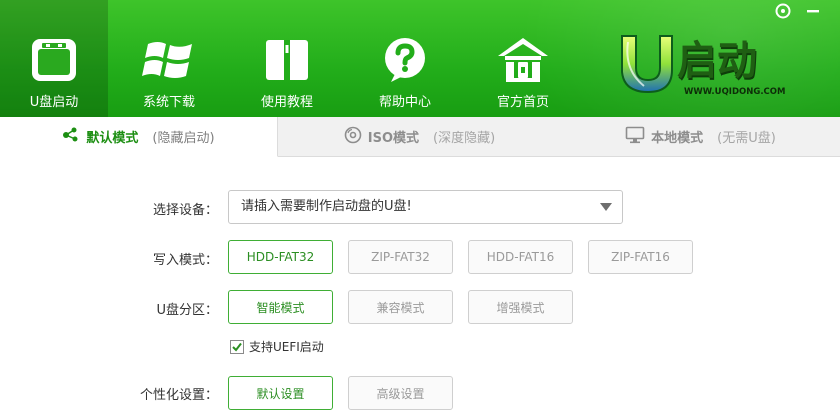 The height and width of the screenshot is (420, 840). Describe the element at coordinates (425, 207) in the screenshot. I see `device-select: 请插入需要制作启动盘的U盘!` at that location.